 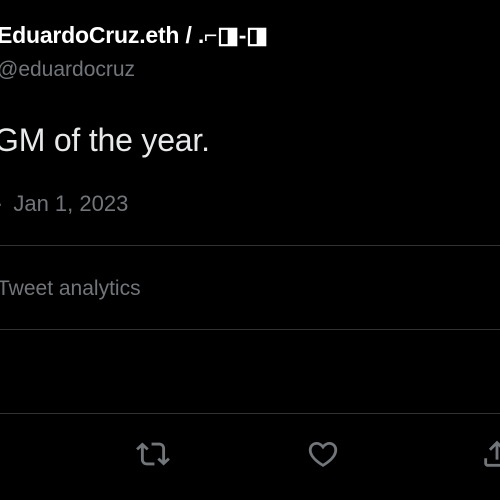 What do you see at coordinates (70, 289) in the screenshot?
I see `tweet-analytics-link: Tweet analytics` at bounding box center [70, 289].